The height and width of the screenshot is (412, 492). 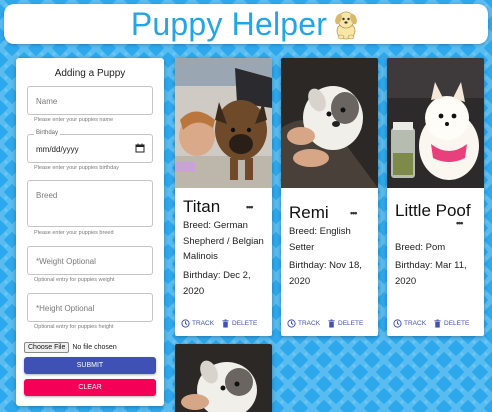 I want to click on height-helper-text: Optional entry for puppies height, so click(x=74, y=327).